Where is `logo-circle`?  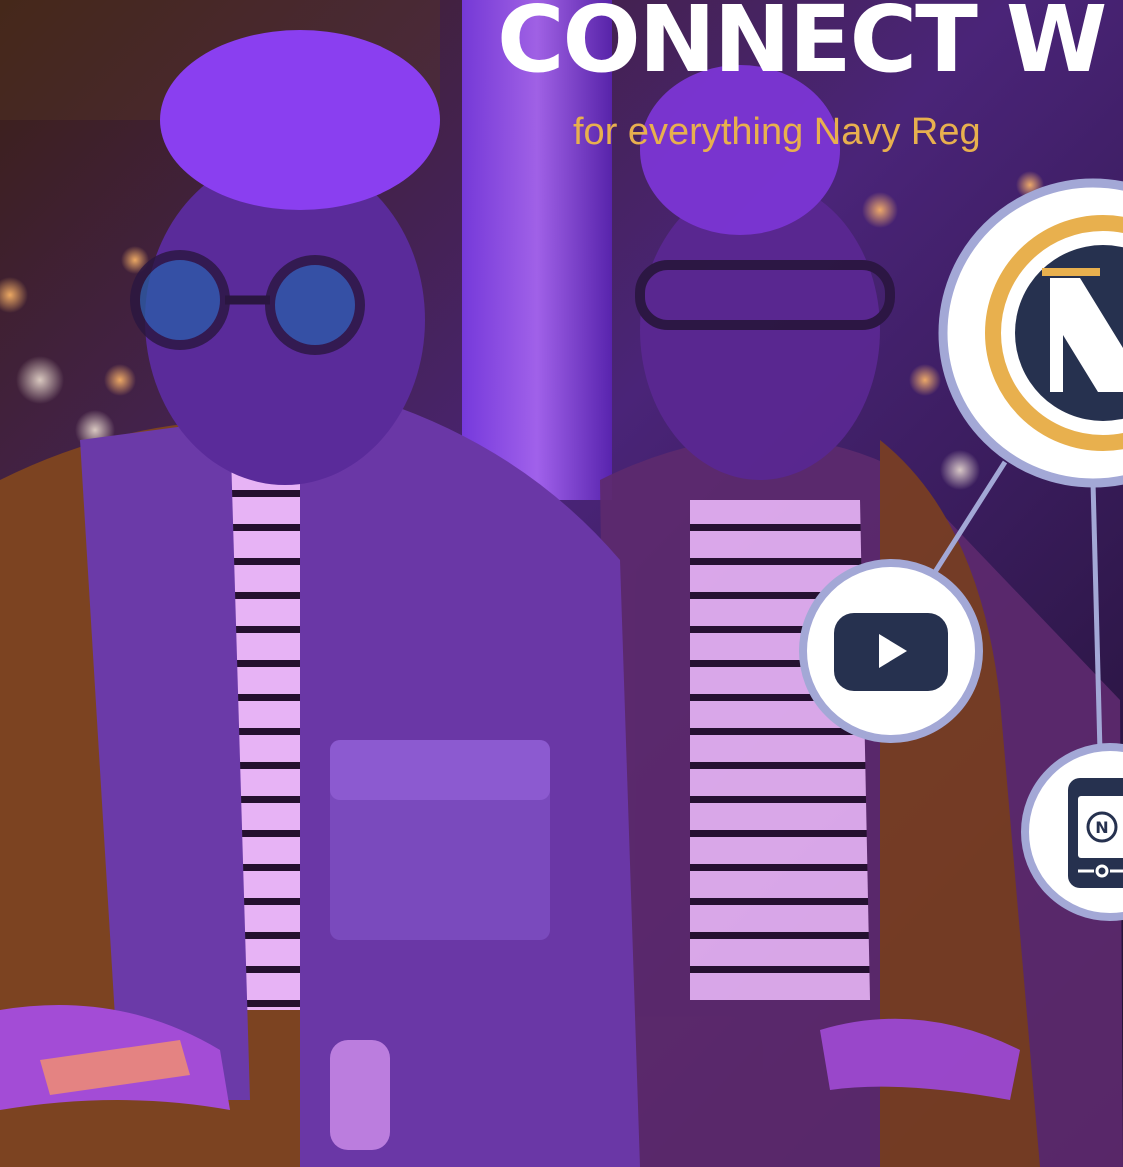 logo-circle is located at coordinates (1030, 333).